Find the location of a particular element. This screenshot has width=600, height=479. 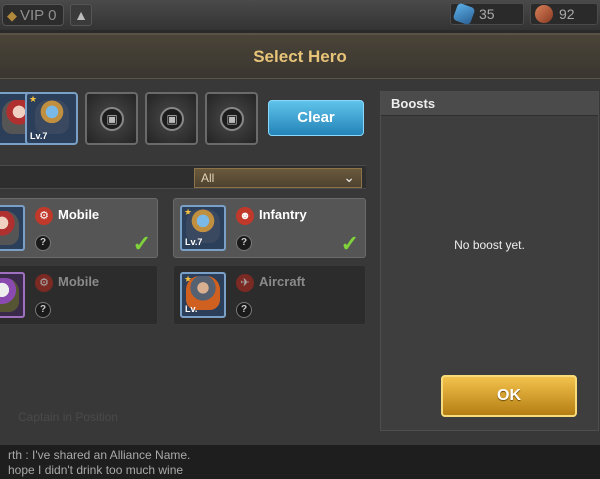

locked-slot-2: ▣ is located at coordinates (171, 118).